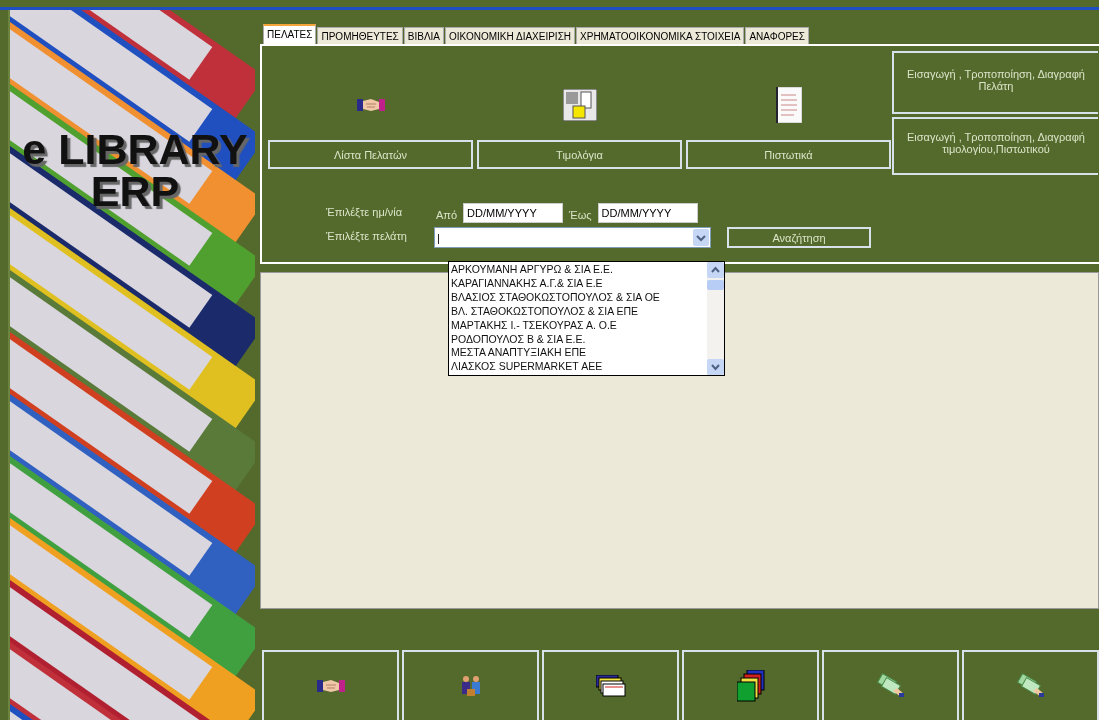 The image size is (1099, 720). Describe the element at coordinates (579, 105) in the screenshot. I see `calendar-icon` at that location.